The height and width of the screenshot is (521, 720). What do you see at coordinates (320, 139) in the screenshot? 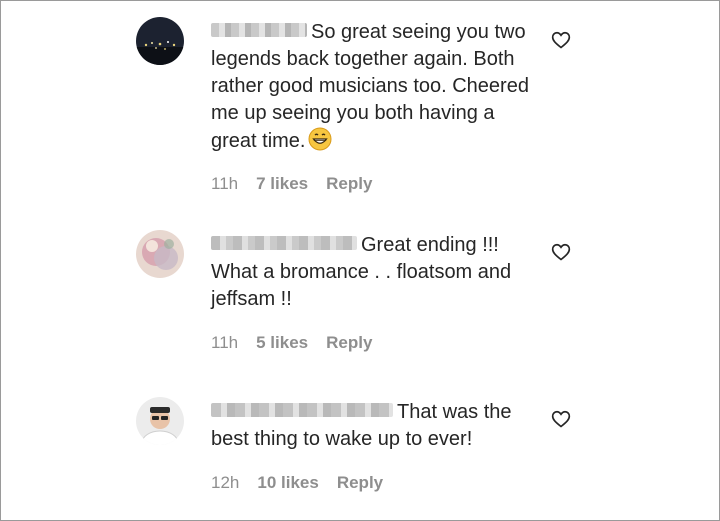
I see `grinning-face-icon` at bounding box center [320, 139].